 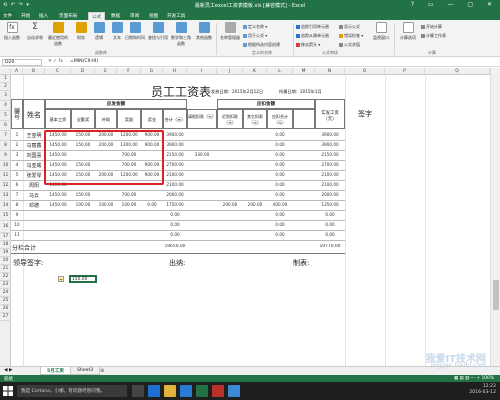 What do you see at coordinates (312, 27) in the screenshot?
I see `trace-precedents-button: 追踪引用单元格` at bounding box center [312, 27].